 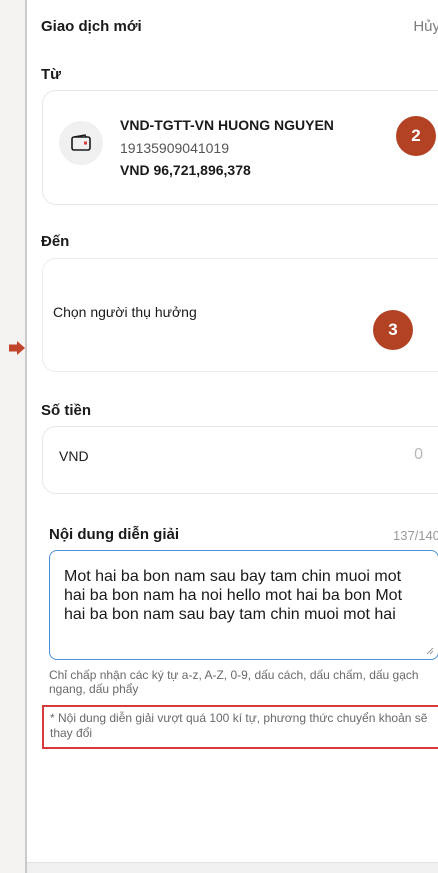 I want to click on step-badge-3: 3, so click(x=393, y=330).